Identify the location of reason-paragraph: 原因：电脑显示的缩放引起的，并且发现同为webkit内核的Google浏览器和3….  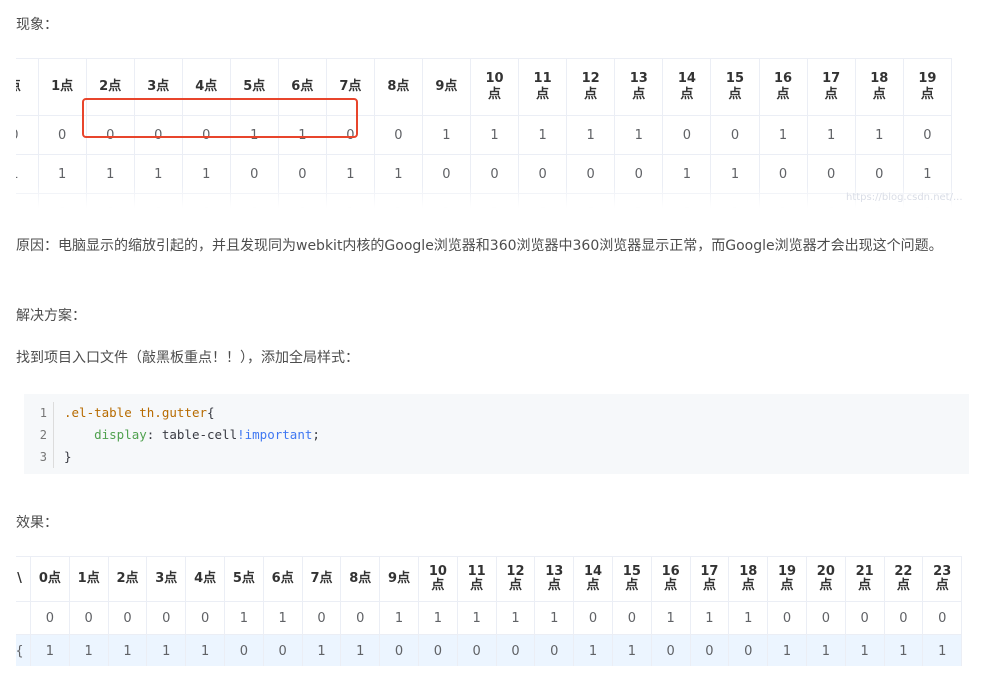
(479, 246).